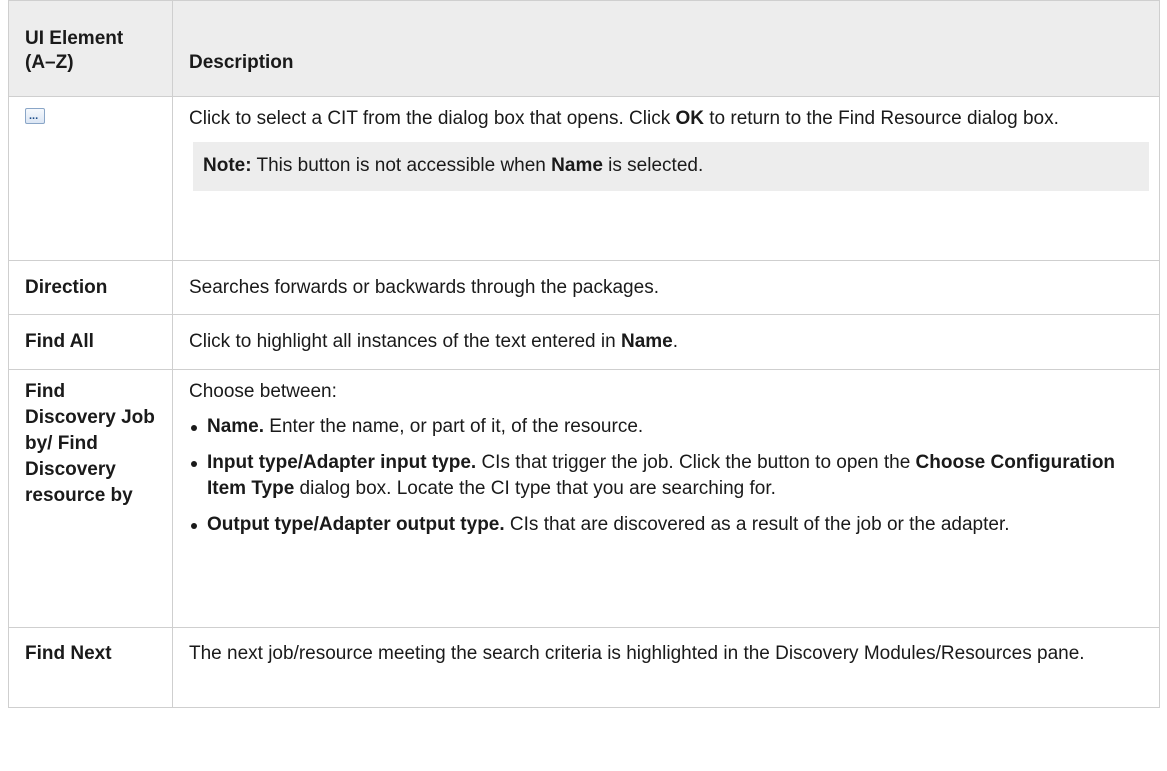  I want to click on table-header-row: UI Element (A–Z) Description, so click(584, 48).